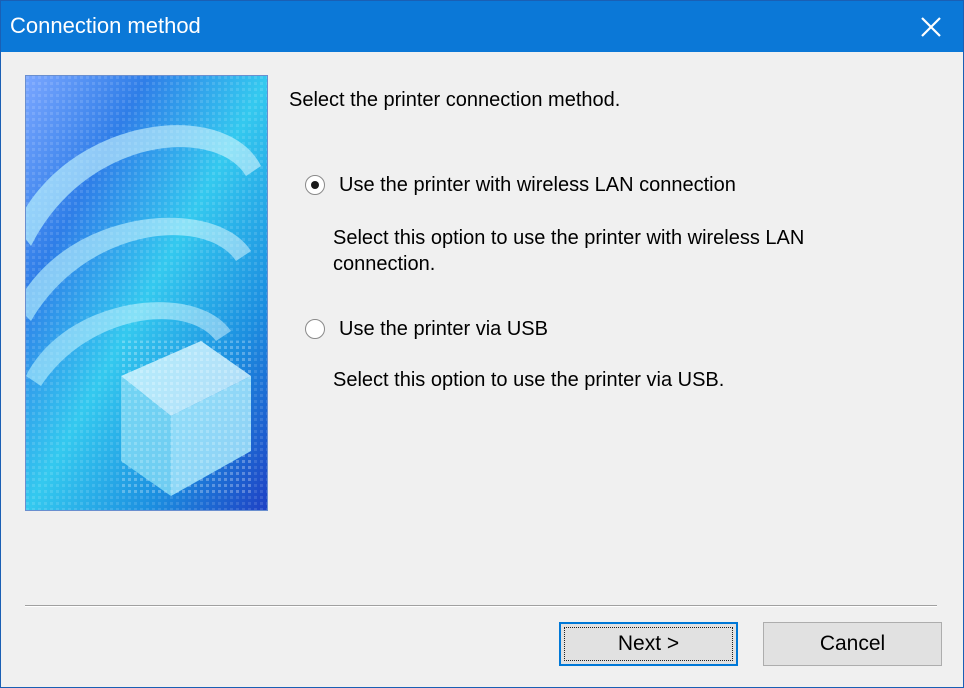 The height and width of the screenshot is (688, 964). I want to click on close-button, so click(931, 27).